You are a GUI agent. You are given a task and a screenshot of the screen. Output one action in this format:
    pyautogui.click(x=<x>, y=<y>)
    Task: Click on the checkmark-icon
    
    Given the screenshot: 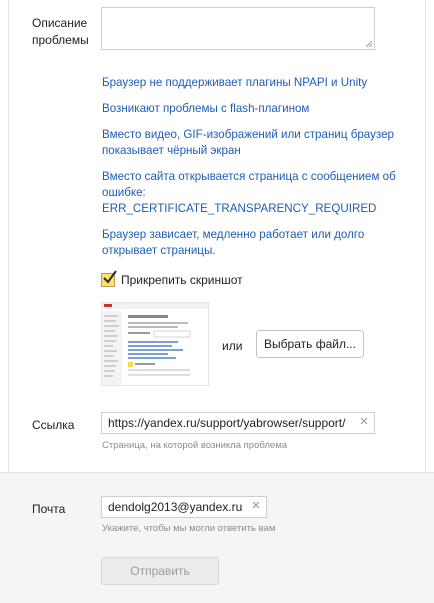 What is the action you would take?
    pyautogui.click(x=110, y=277)
    